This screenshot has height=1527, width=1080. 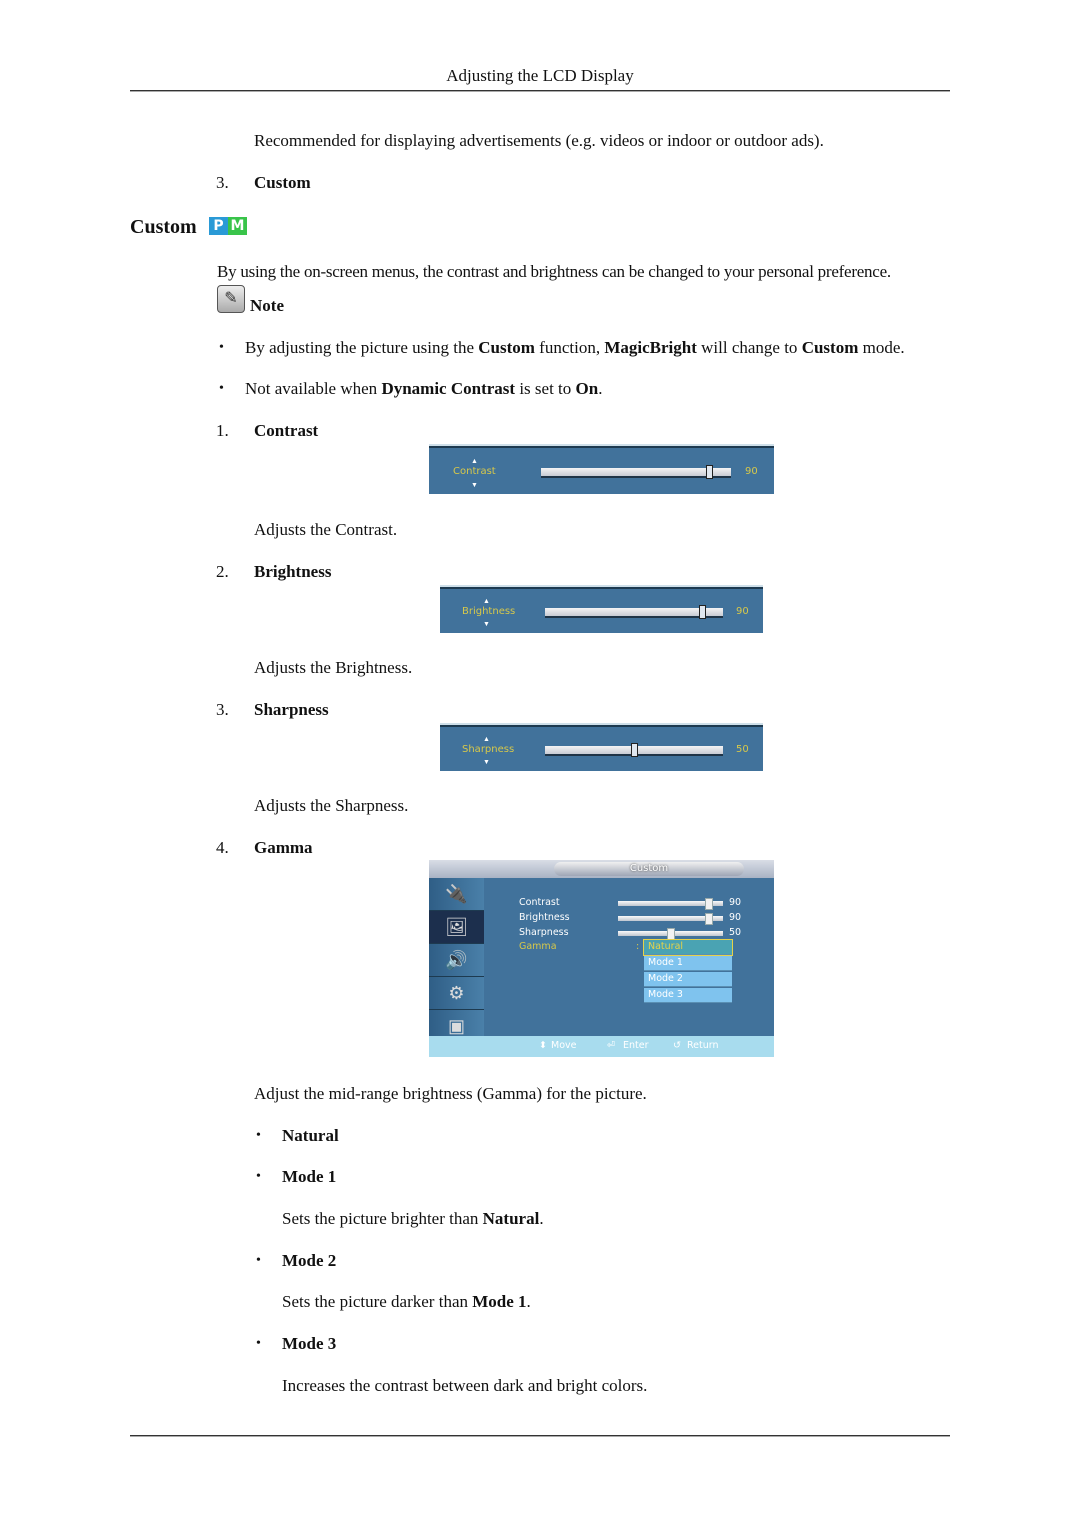 I want to click on gamma-row-label: Gamma, so click(x=538, y=946).